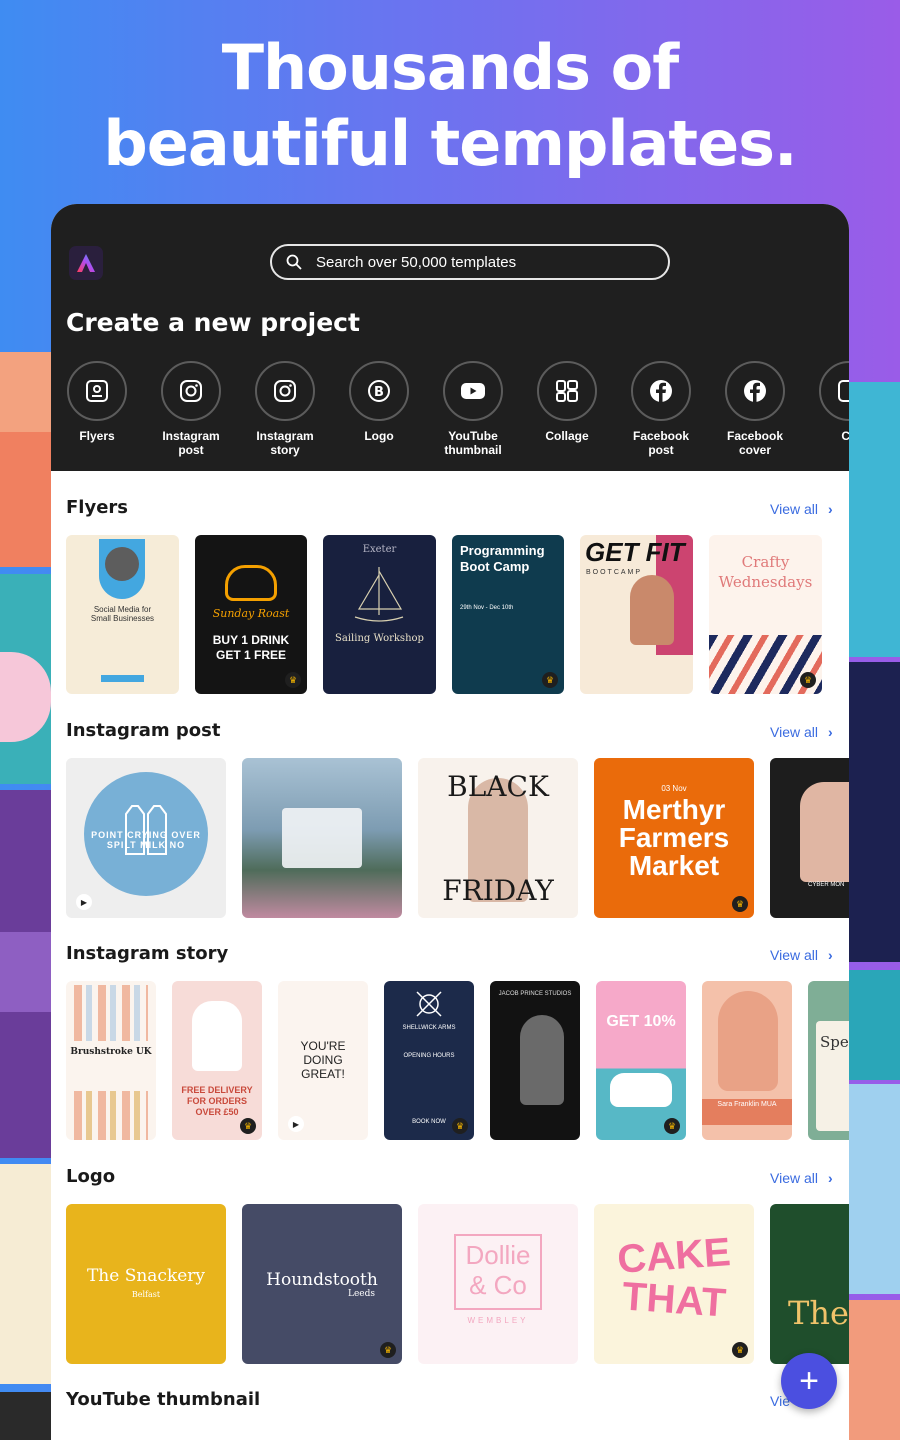 The height and width of the screenshot is (1440, 900). What do you see at coordinates (91, 1176) in the screenshot?
I see `section-title-logo: Logo` at bounding box center [91, 1176].